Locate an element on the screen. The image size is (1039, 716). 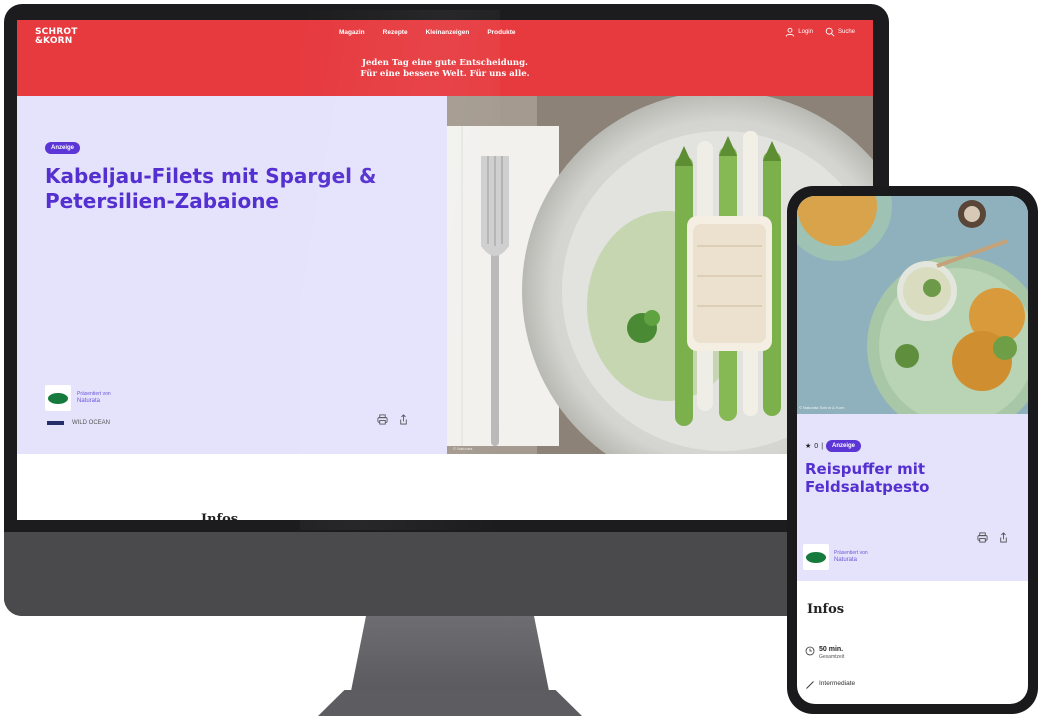
monitor-stand is located at coordinates (450, 656).